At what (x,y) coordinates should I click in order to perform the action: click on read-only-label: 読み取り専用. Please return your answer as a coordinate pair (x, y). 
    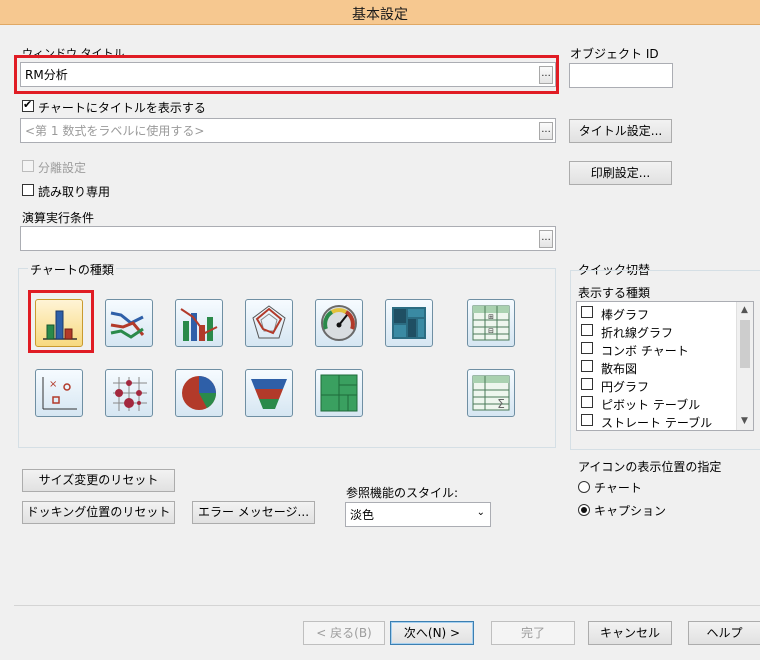
    Looking at the image, I should click on (74, 192).